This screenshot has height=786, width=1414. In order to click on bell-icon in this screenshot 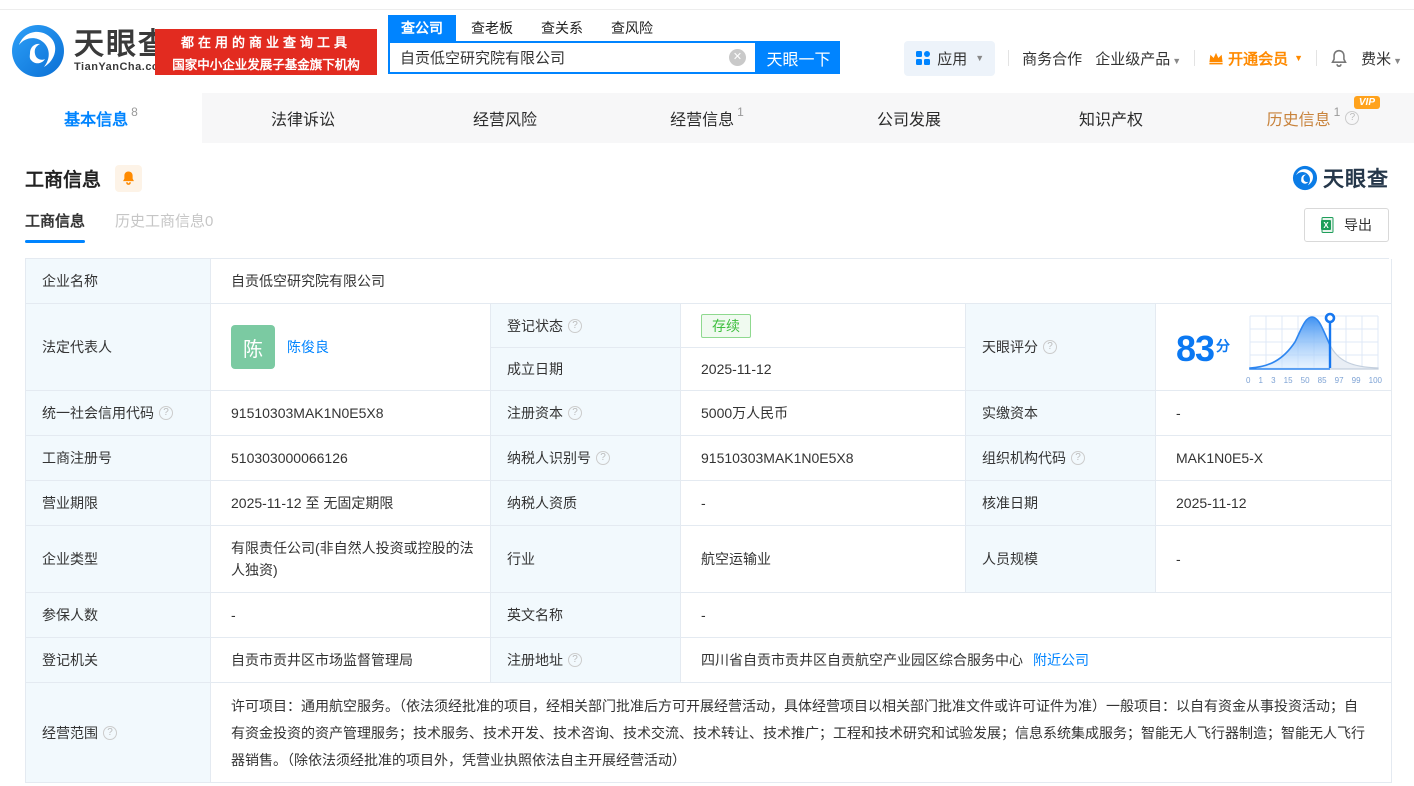, I will do `click(128, 178)`.